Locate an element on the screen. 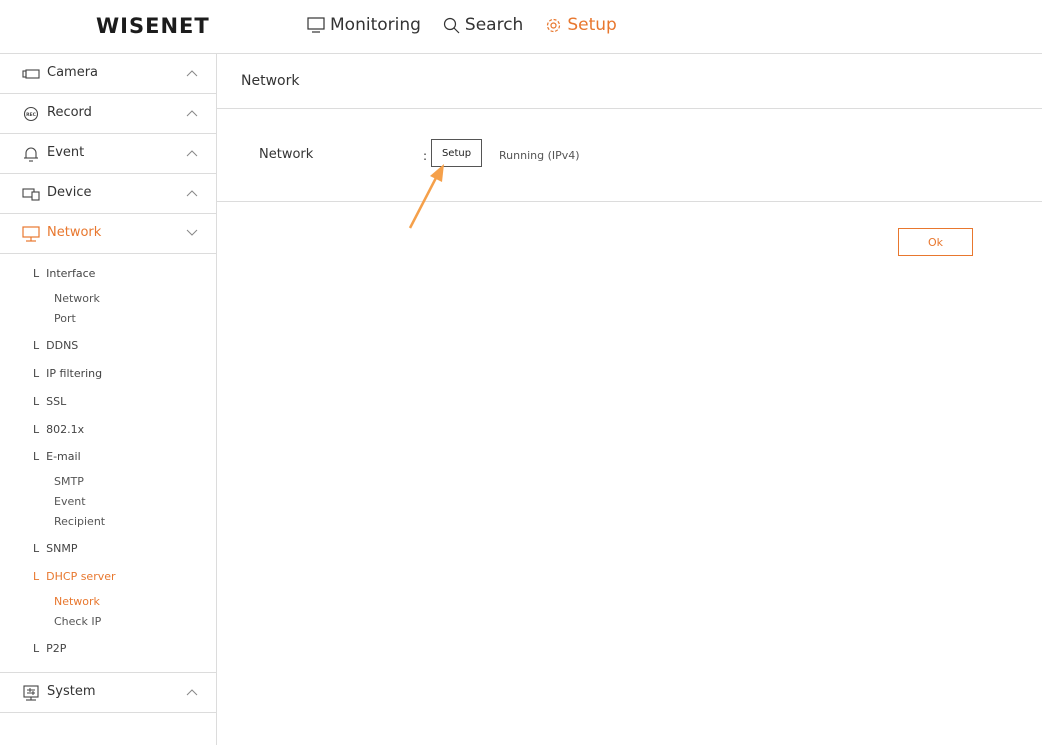 Image resolution: width=1042 pixels, height=745 pixels. nav-setup: Setup is located at coordinates (581, 25).